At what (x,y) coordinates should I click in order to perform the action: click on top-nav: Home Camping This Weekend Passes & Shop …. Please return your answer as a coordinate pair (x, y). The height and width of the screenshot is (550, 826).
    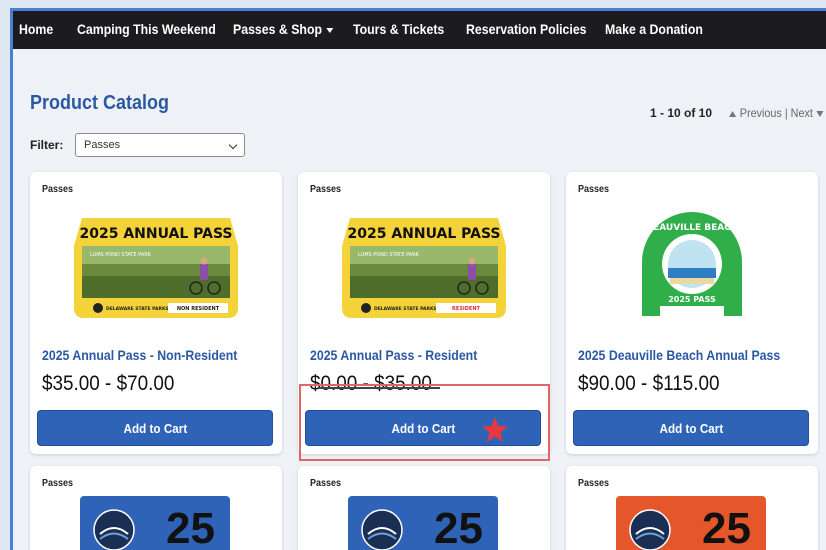
    Looking at the image, I should click on (419, 30).